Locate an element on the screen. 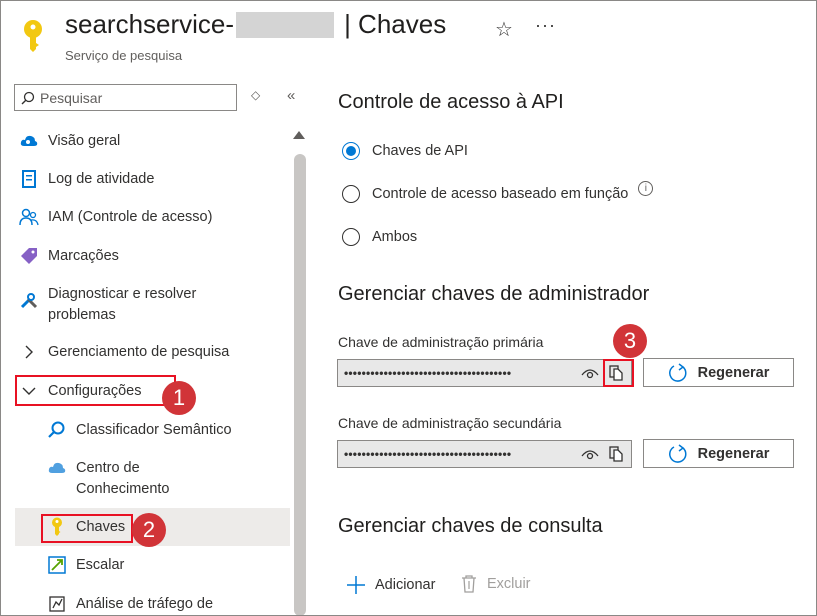 The width and height of the screenshot is (817, 616). star-icon: ☆ is located at coordinates (504, 29).